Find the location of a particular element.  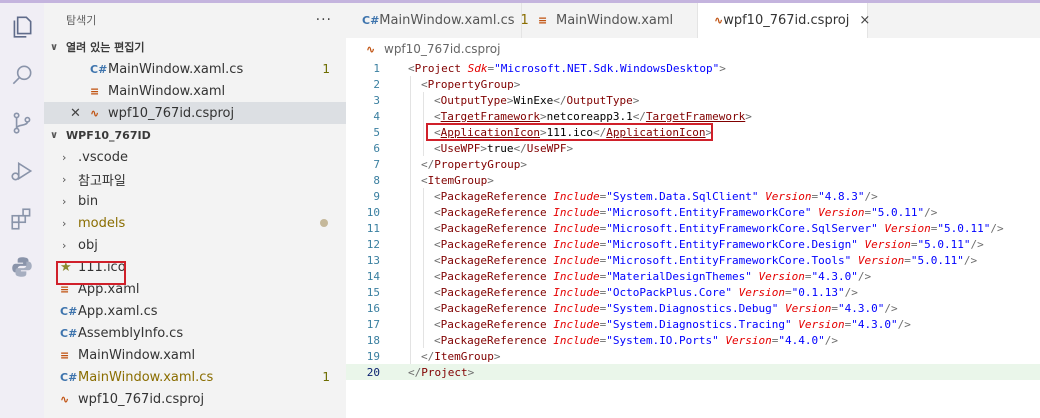

chevron-down-icon: ∨ is located at coordinates (54, 135).